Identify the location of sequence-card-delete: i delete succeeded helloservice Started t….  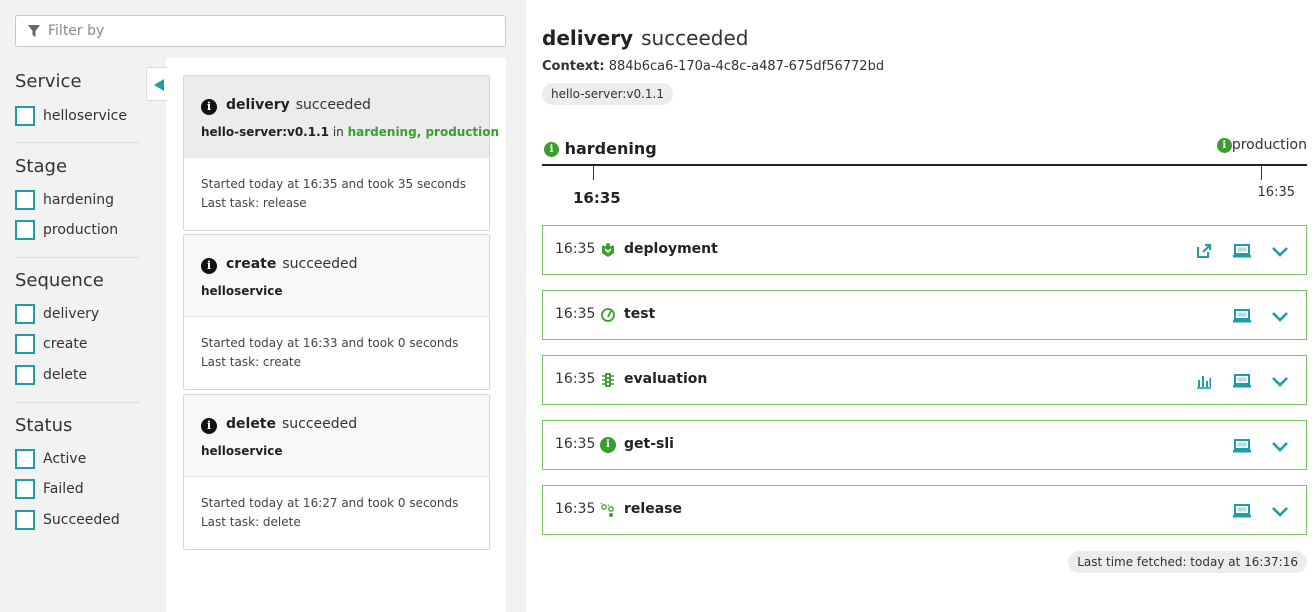
(336, 472).